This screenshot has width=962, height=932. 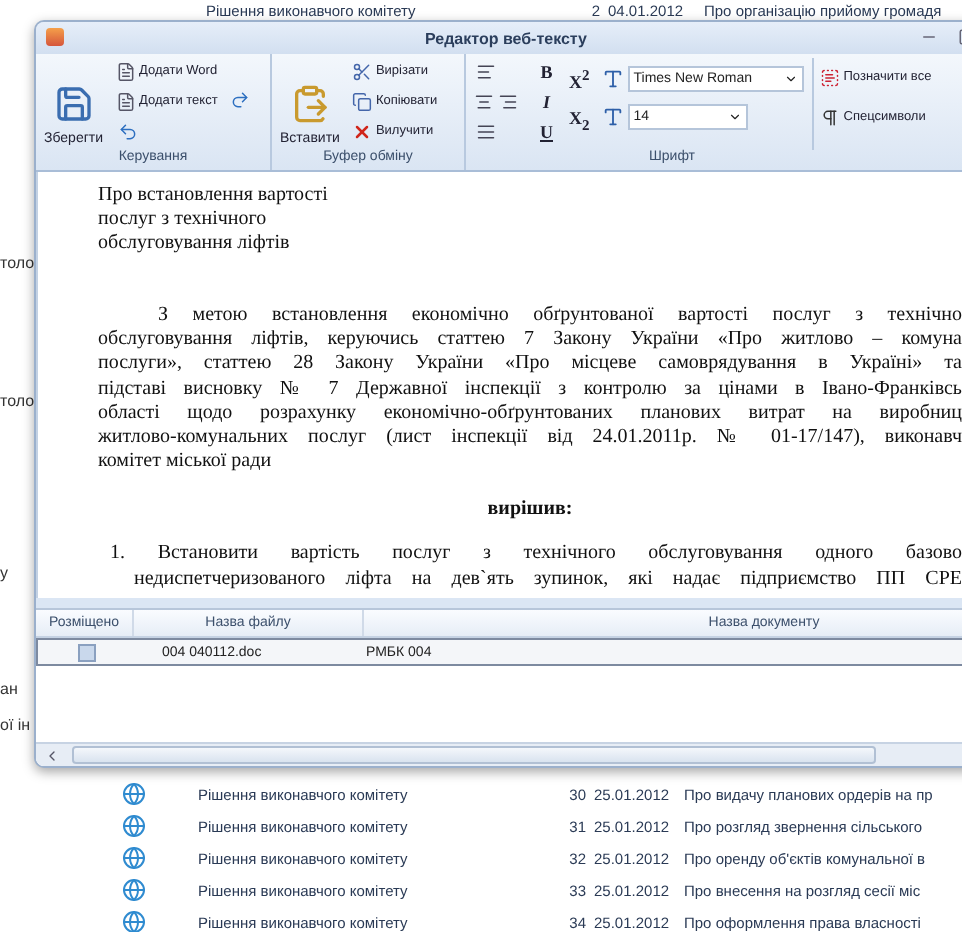 I want to click on font-size-icon, so click(x=612, y=117).